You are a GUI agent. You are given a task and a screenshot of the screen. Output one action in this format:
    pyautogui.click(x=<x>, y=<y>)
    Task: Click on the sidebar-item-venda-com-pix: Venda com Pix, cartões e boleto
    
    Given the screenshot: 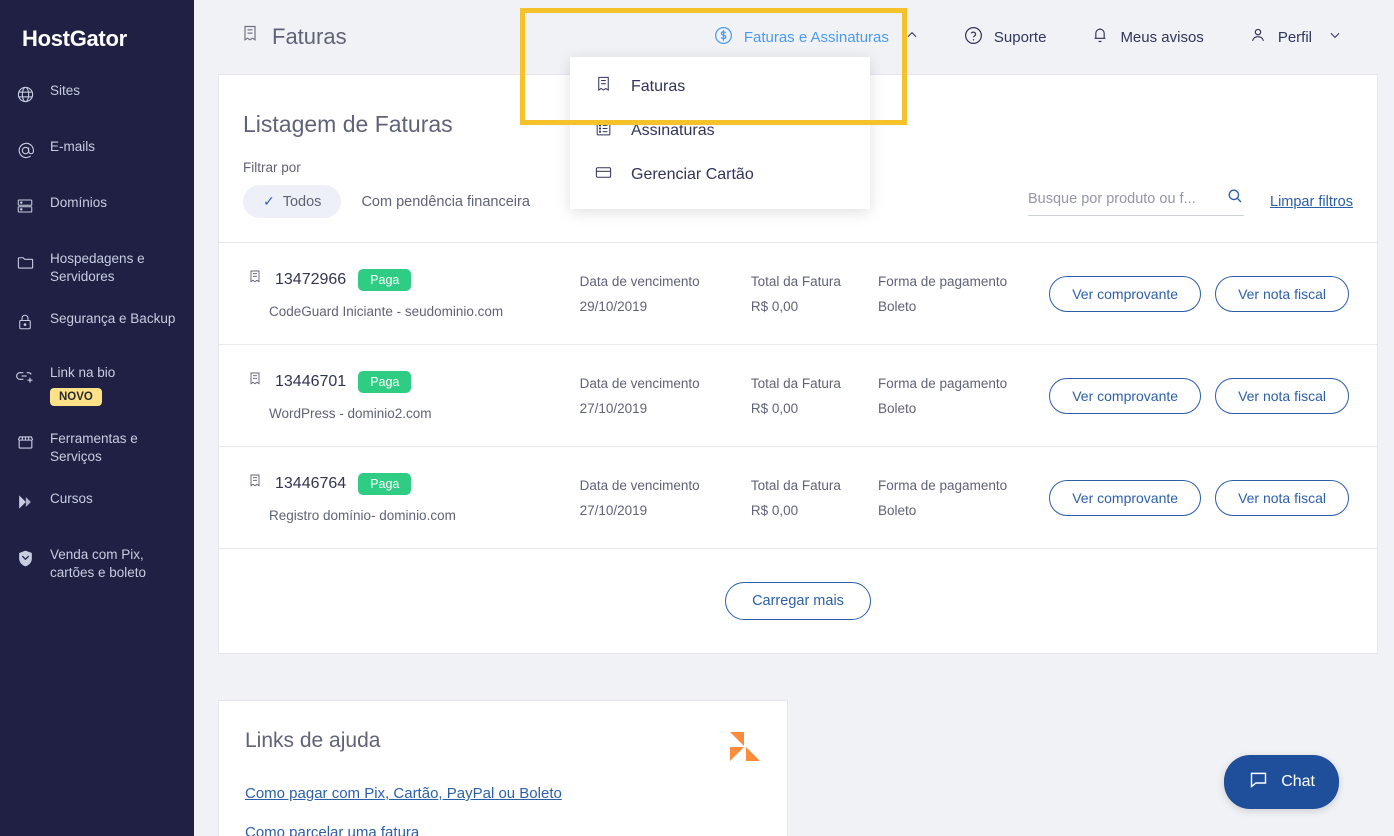 What is the action you would take?
    pyautogui.click(x=97, y=564)
    